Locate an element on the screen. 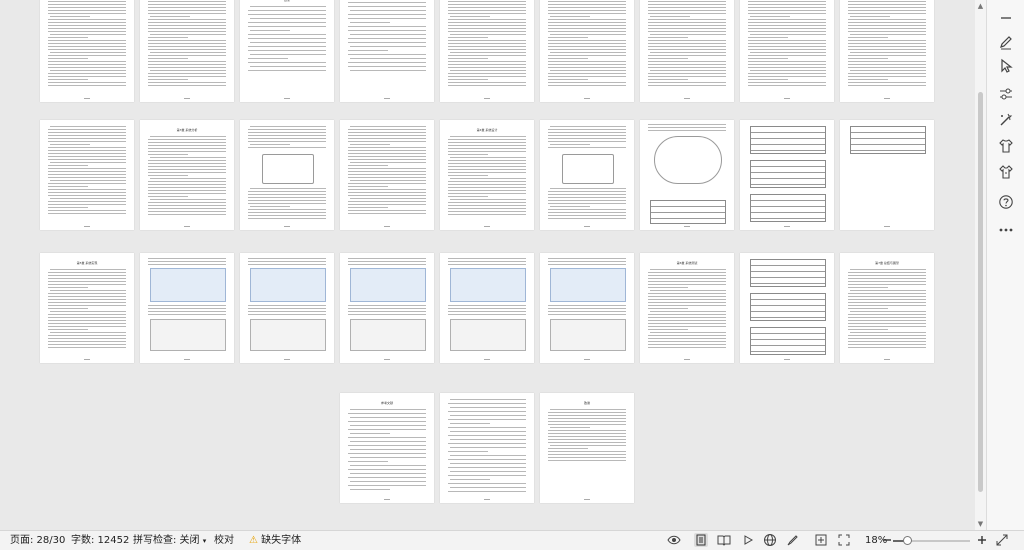 Image resolution: width=1024 pixels, height=550 pixels. page-view-icon is located at coordinates (701, 540).